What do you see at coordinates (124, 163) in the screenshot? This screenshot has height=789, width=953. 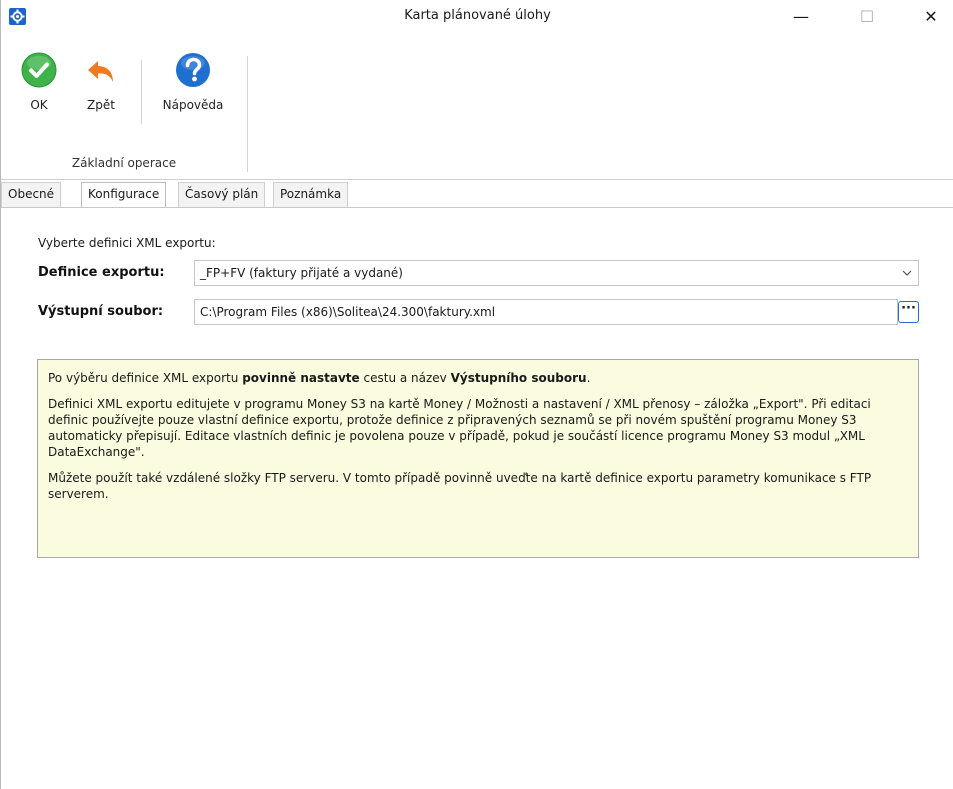 I see `ribbon-group-label: Základní operace` at bounding box center [124, 163].